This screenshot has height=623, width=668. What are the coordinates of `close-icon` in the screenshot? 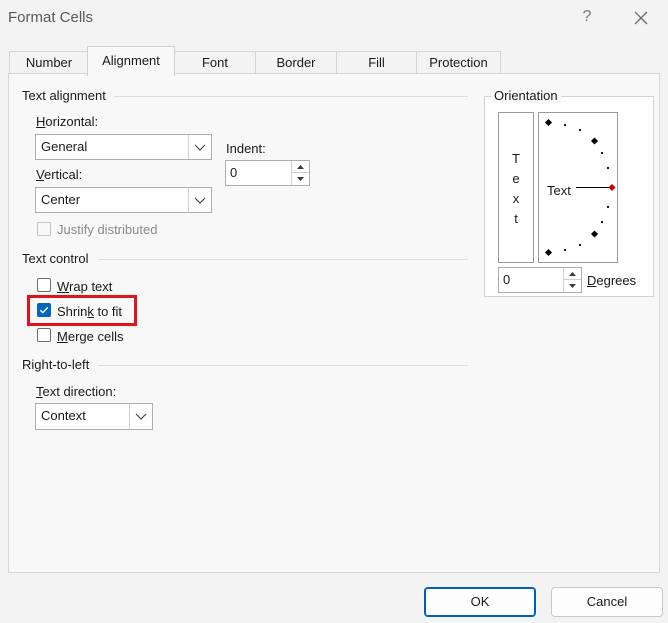 It's located at (641, 18).